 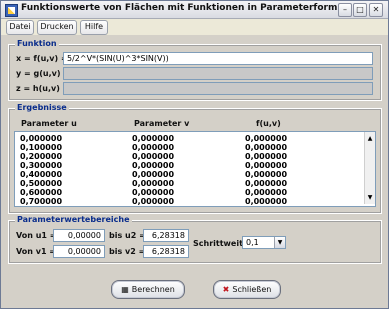 I want to click on v2-label: bis v2 =, so click(x=127, y=251).